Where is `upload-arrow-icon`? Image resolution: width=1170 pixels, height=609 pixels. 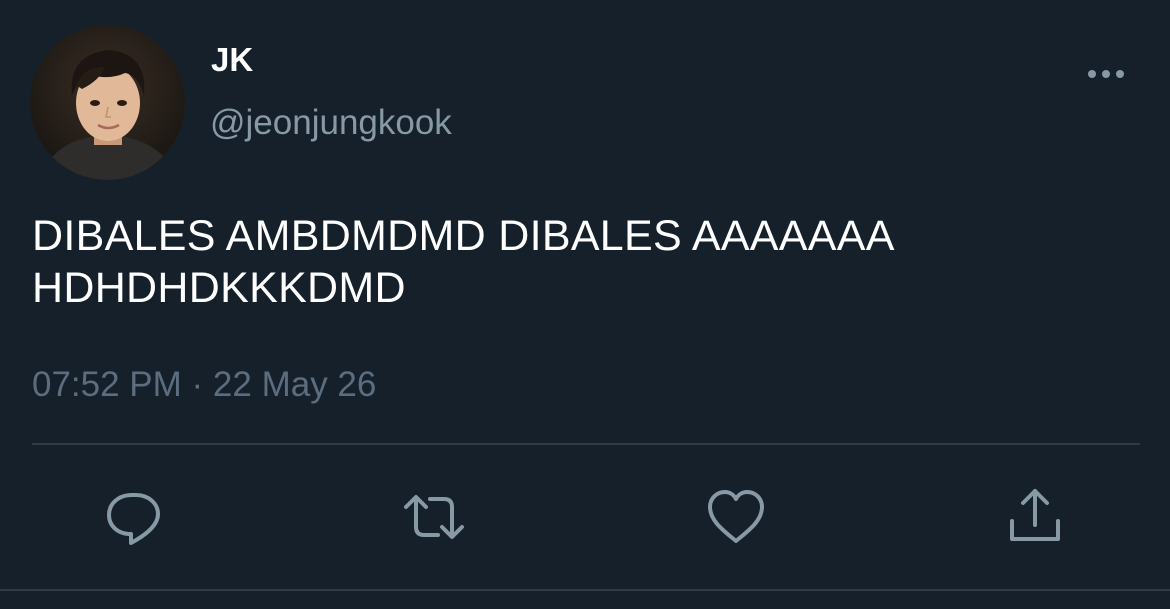
upload-arrow-icon is located at coordinates (1035, 515).